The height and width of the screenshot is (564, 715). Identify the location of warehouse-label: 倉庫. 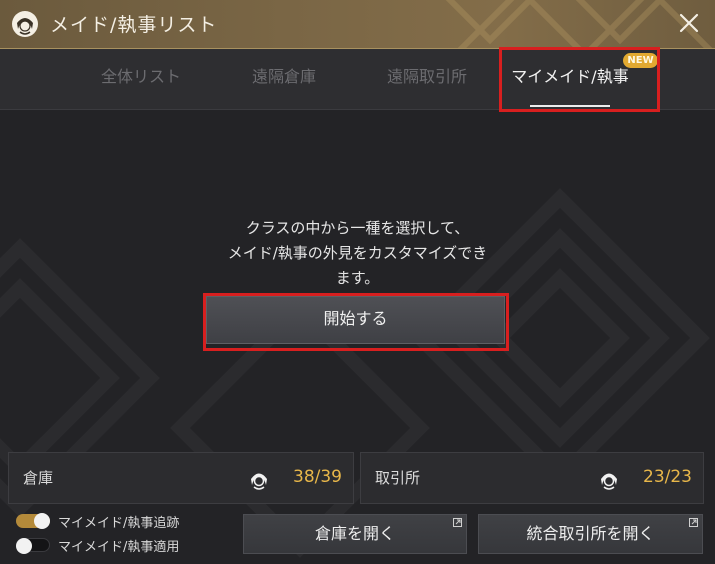
(38, 478).